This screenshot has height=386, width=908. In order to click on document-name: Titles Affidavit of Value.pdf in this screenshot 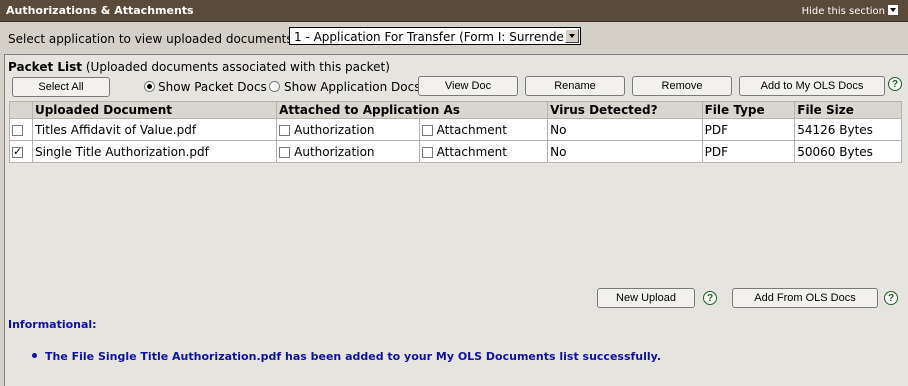, I will do `click(154, 129)`.